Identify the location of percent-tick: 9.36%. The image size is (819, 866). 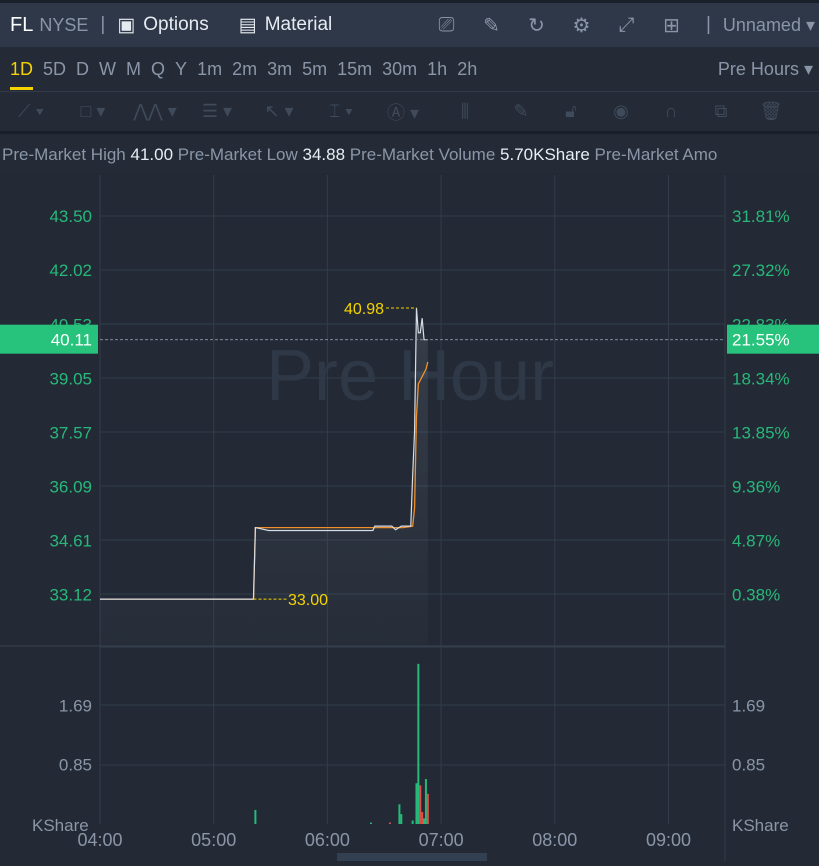
(756, 486).